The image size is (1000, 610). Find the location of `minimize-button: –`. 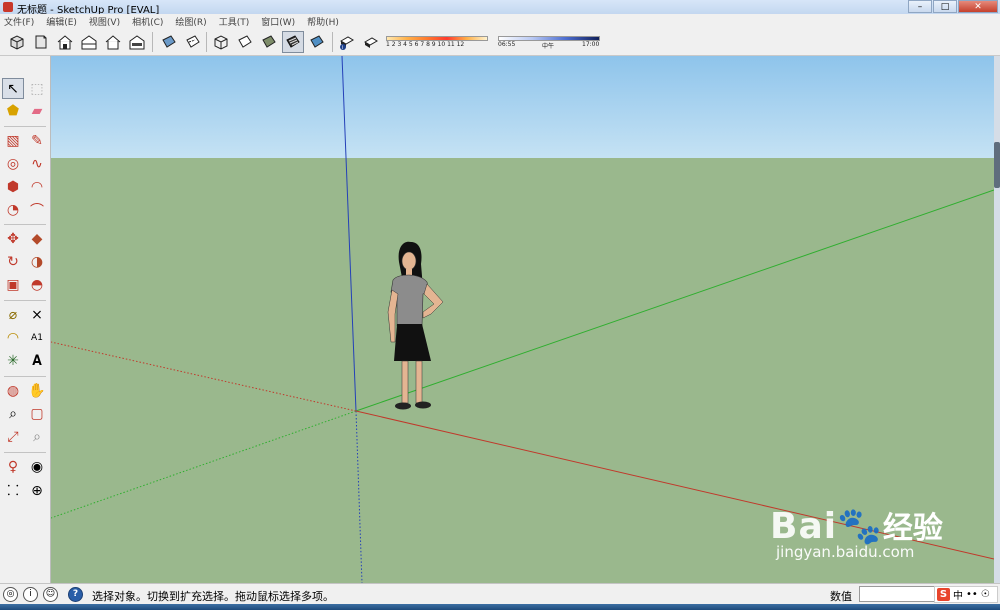

minimize-button: – is located at coordinates (920, 6).